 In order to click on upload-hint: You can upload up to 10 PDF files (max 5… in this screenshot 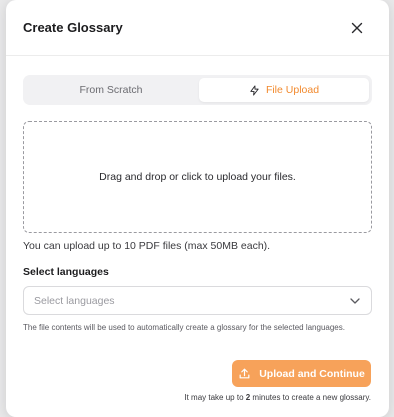, I will do `click(147, 246)`.